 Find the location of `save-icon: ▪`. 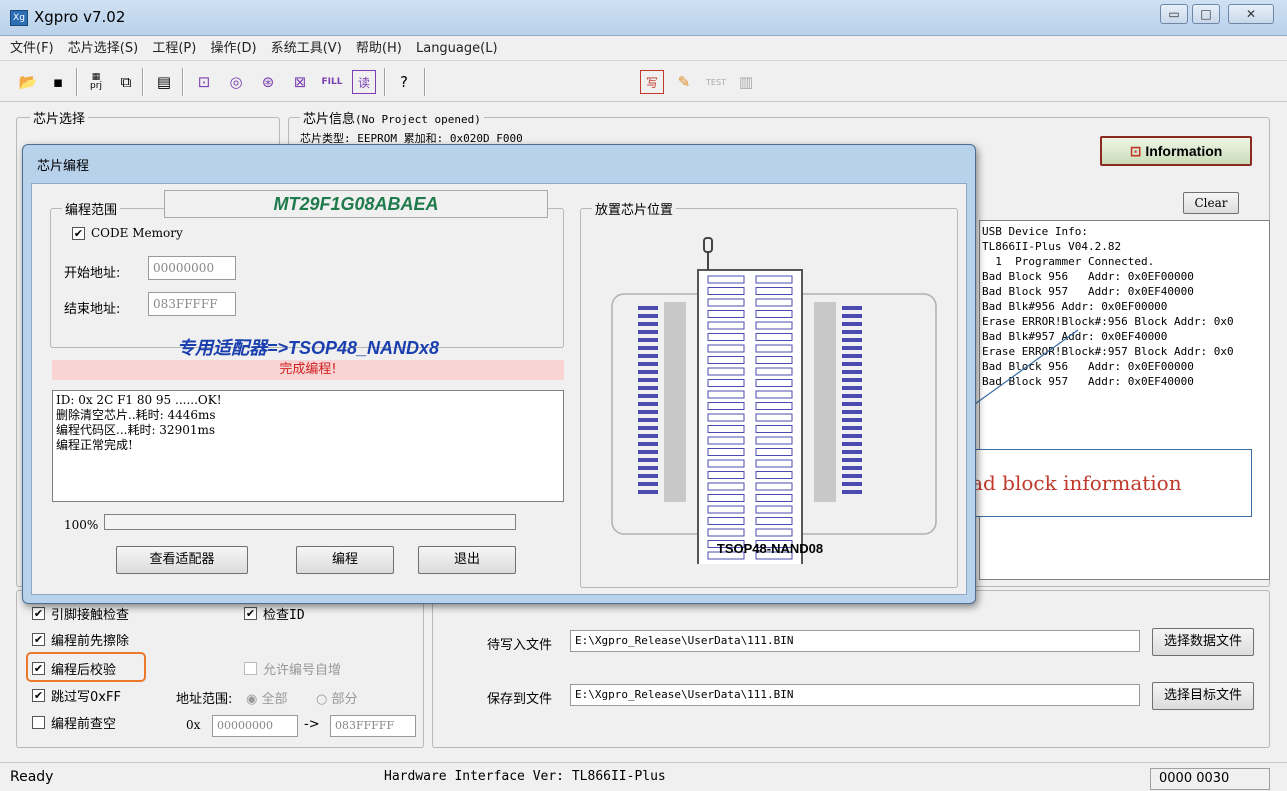

save-icon: ▪ is located at coordinates (58, 82).